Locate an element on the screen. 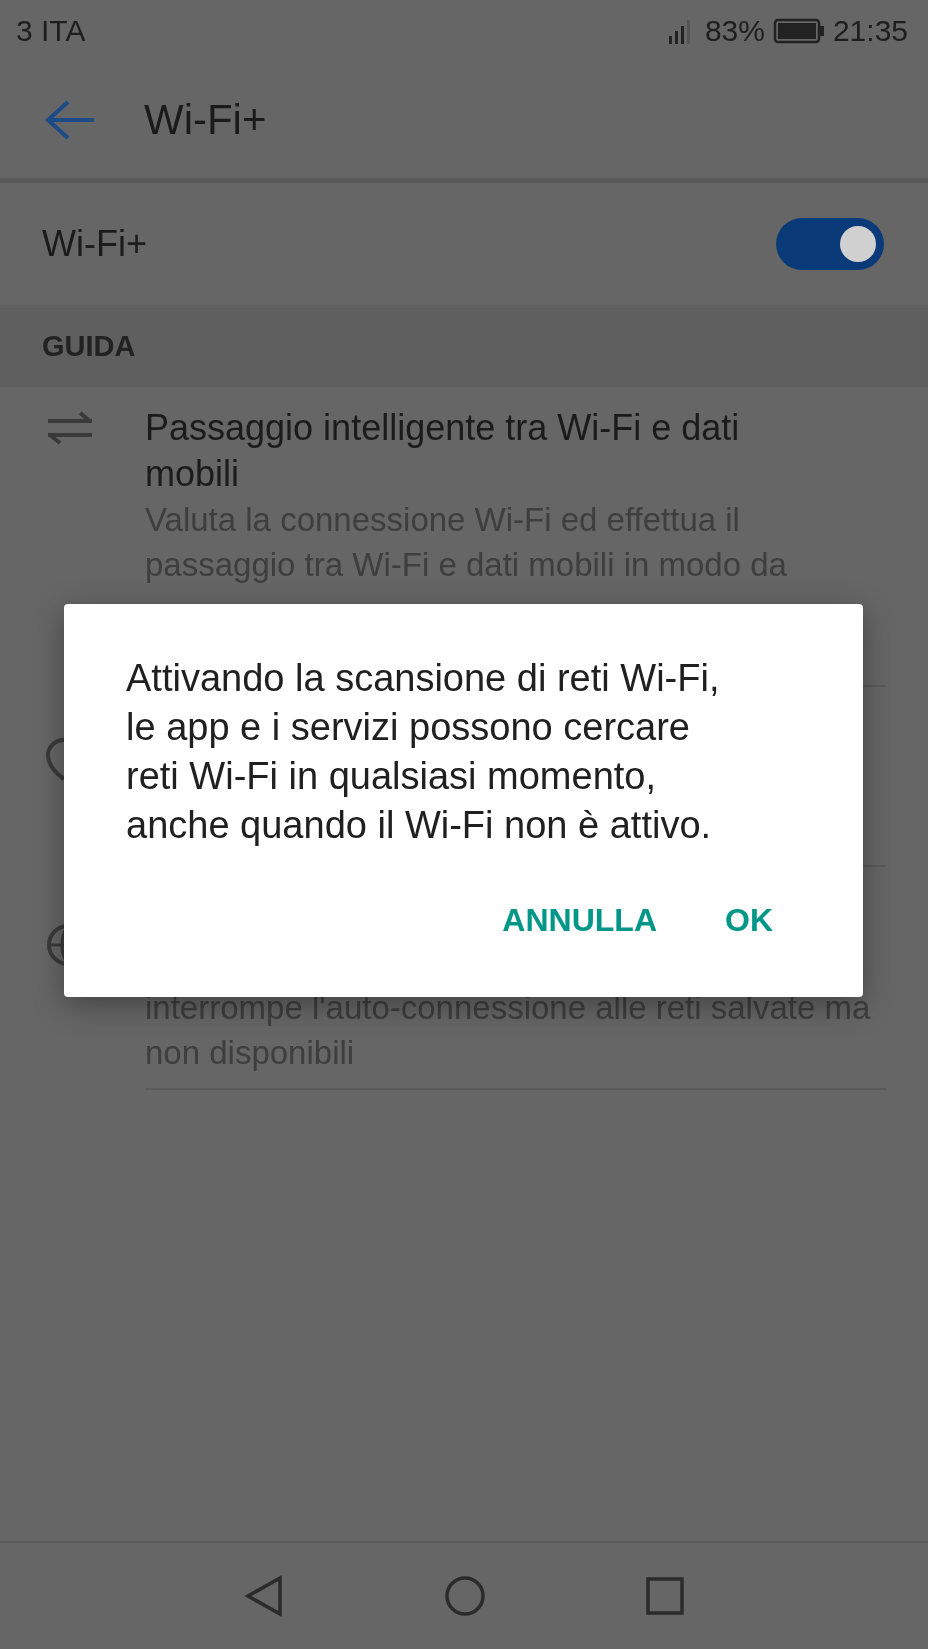 This screenshot has width=928, height=1649. carrier-name: 3 ITA is located at coordinates (51, 31).